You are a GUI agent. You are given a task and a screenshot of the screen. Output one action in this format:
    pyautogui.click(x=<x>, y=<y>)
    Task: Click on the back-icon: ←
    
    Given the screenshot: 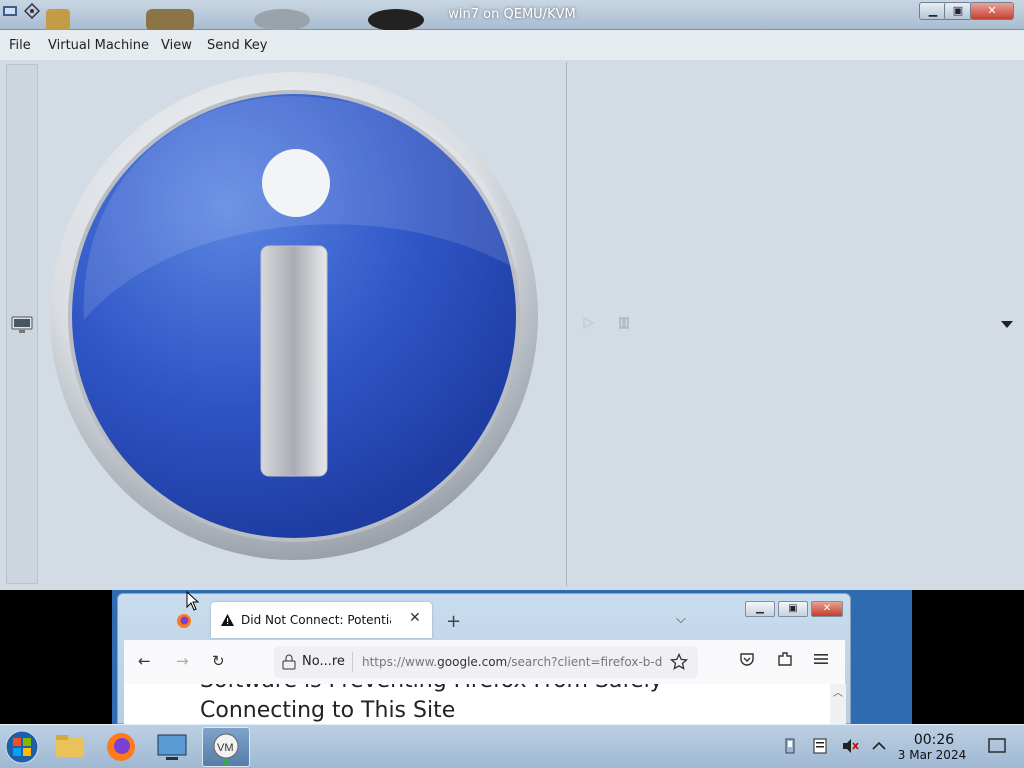 What is the action you would take?
    pyautogui.click(x=144, y=661)
    